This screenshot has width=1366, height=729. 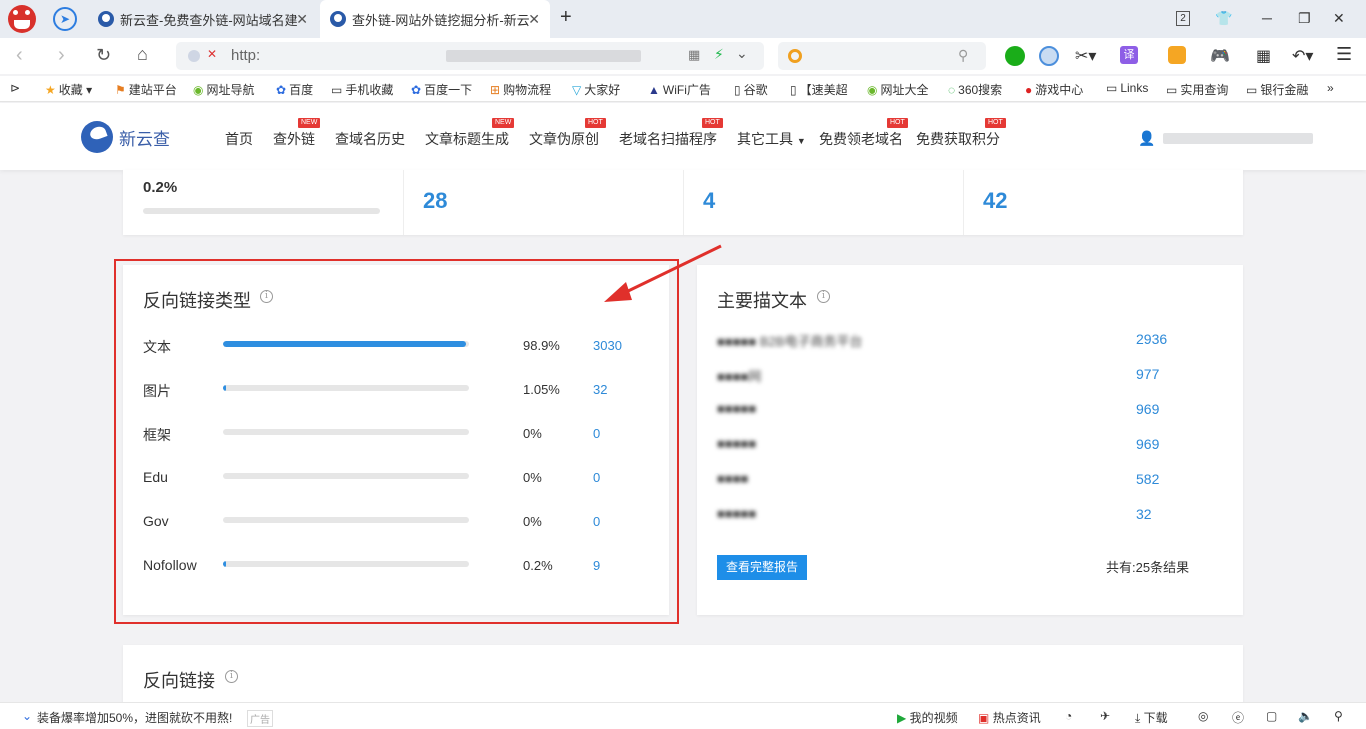 What do you see at coordinates (1339, 18) in the screenshot?
I see `close-window-button: ✕` at bounding box center [1339, 18].